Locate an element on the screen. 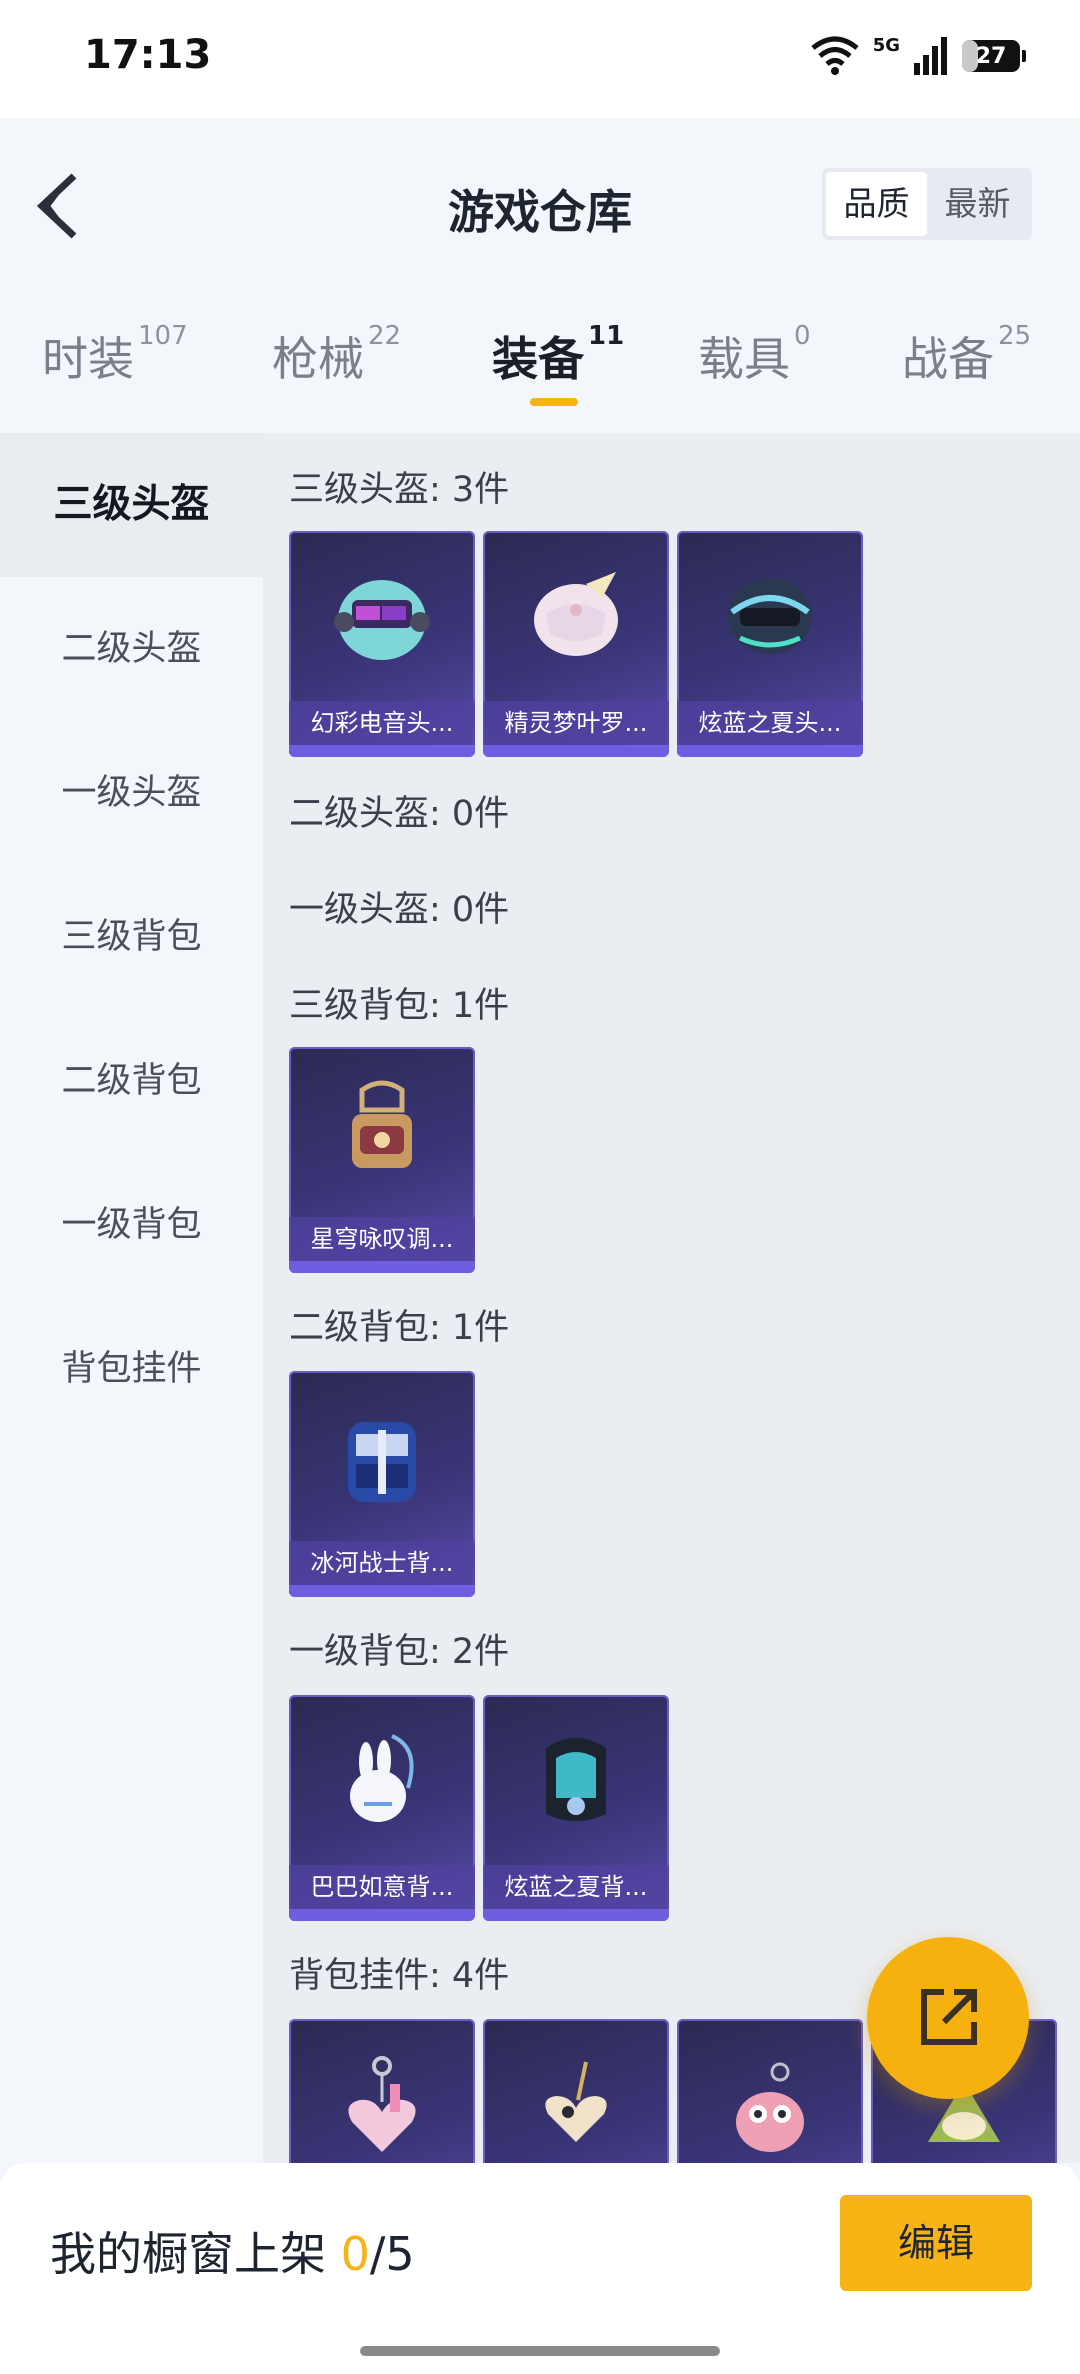  sort-option-quality: 品质 is located at coordinates (876, 204).